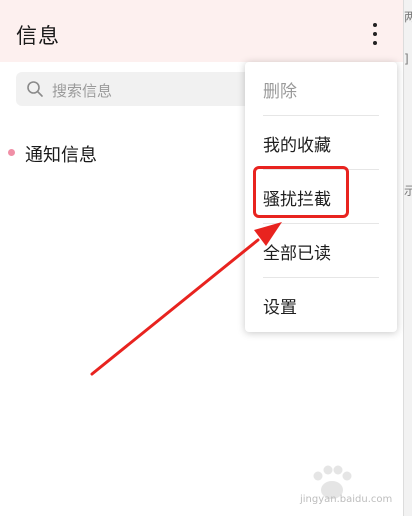  Describe the element at coordinates (35, 89) in the screenshot. I see `search-icon` at that location.